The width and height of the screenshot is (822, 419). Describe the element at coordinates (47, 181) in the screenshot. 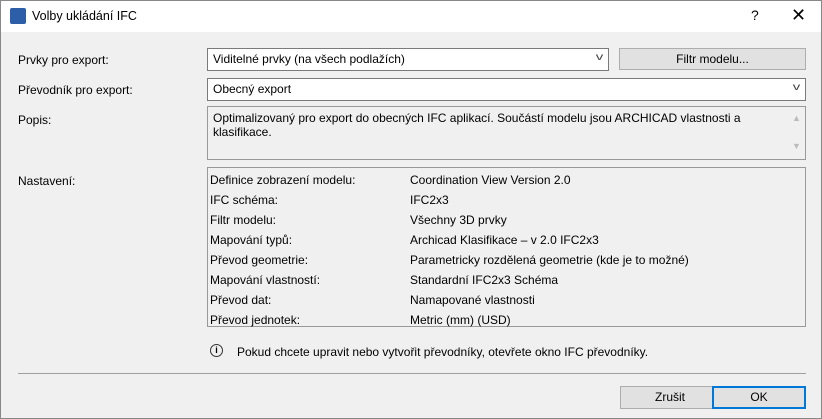

I see `settings-label: Nastavení:` at that location.